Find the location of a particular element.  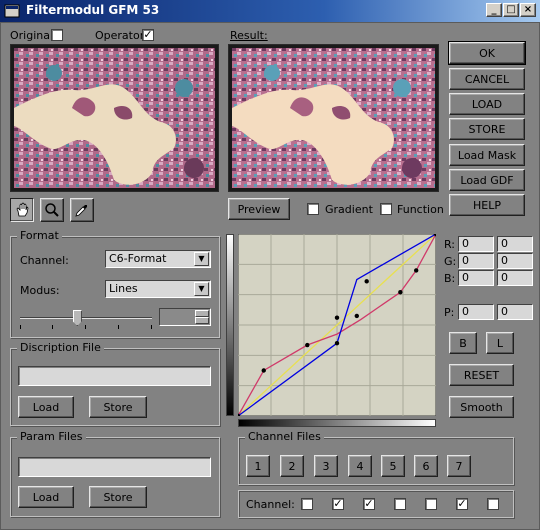

p-label: P: is located at coordinates (449, 312).